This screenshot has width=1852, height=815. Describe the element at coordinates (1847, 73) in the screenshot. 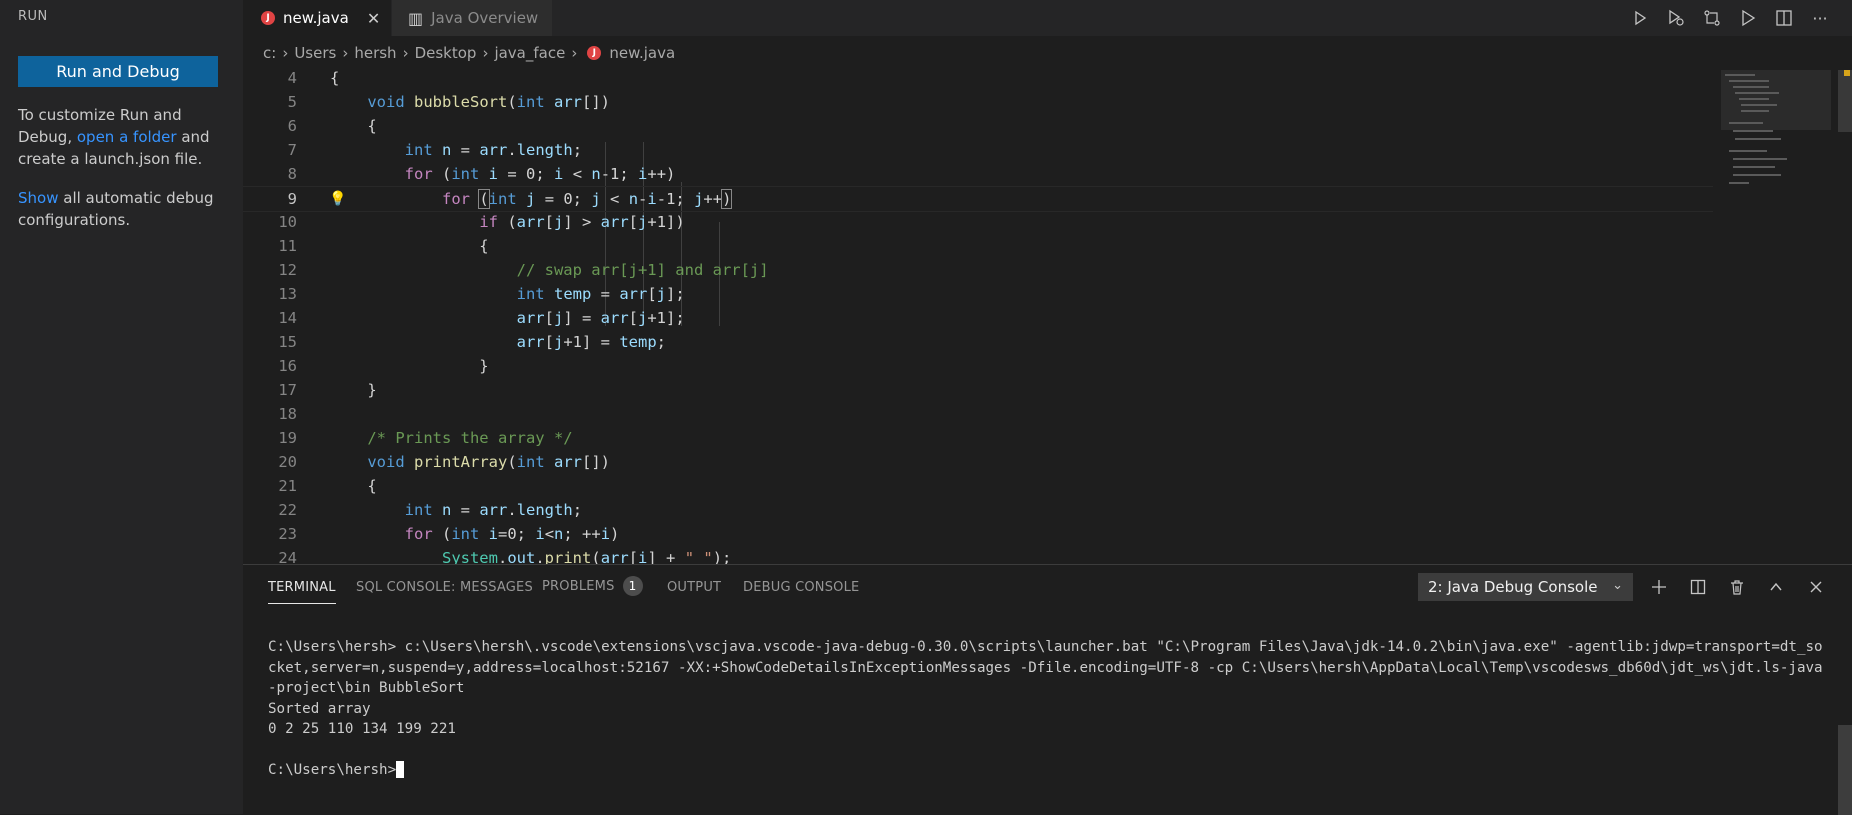

I see `overview-ruler-marker` at that location.